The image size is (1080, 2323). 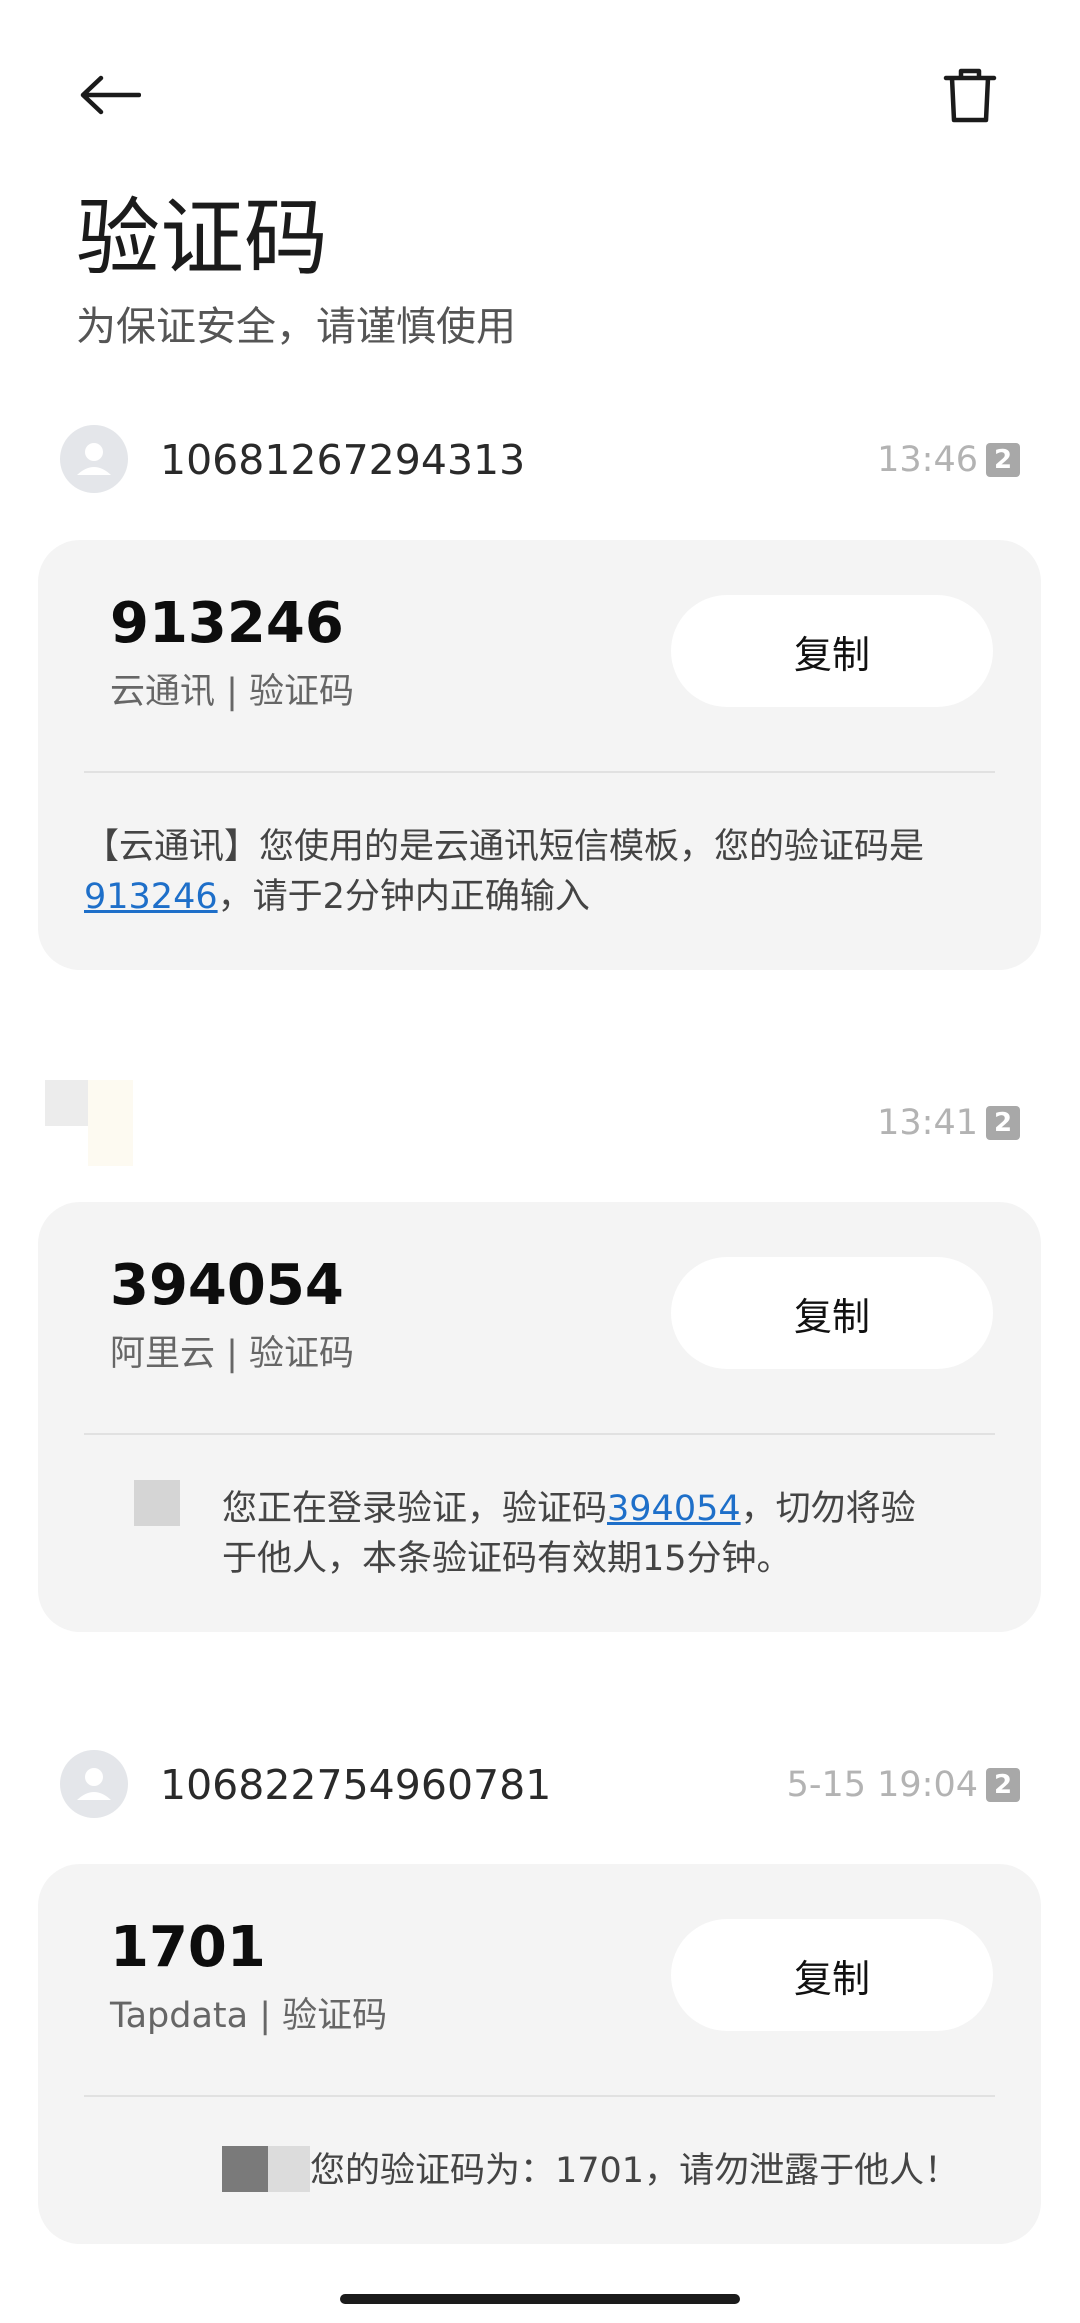 I want to click on delete-button, so click(x=970, y=95).